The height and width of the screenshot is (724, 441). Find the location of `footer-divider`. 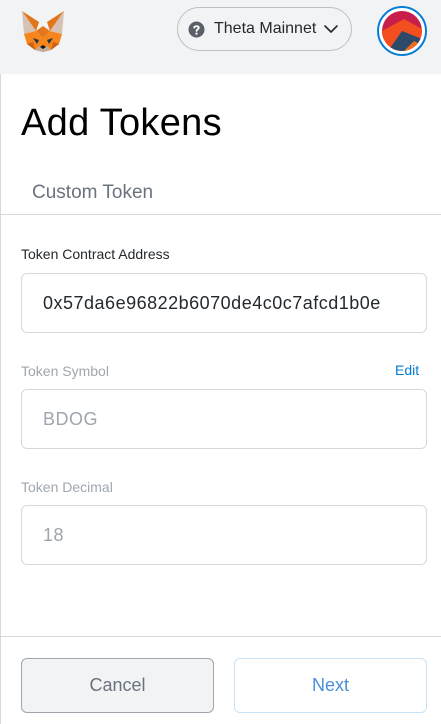

footer-divider is located at coordinates (220, 636).